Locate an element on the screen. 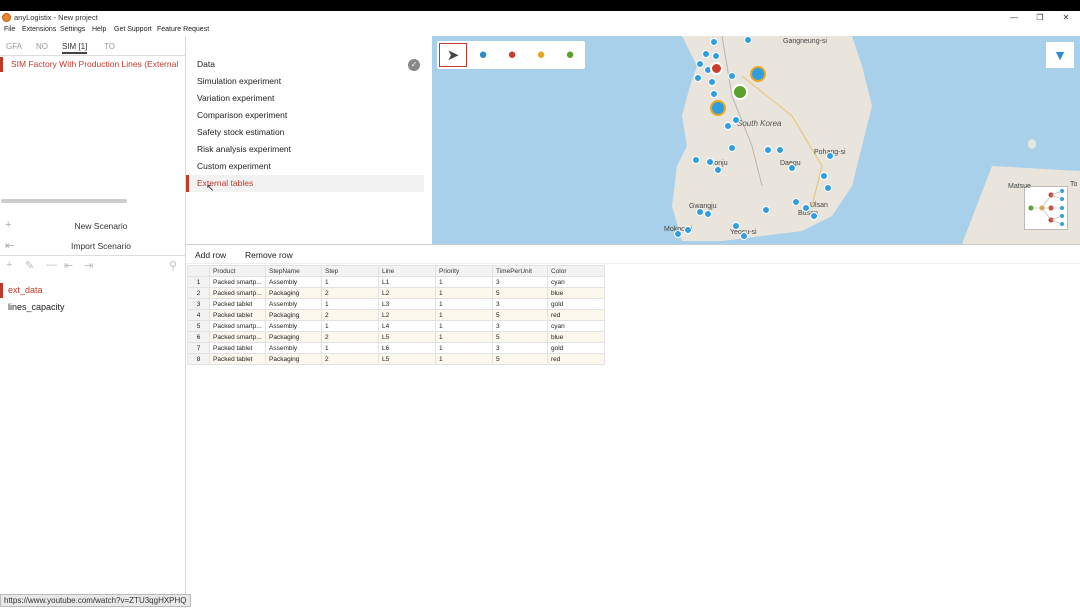 This screenshot has height=608, width=1080. table-cell: L2 is located at coordinates (407, 293).